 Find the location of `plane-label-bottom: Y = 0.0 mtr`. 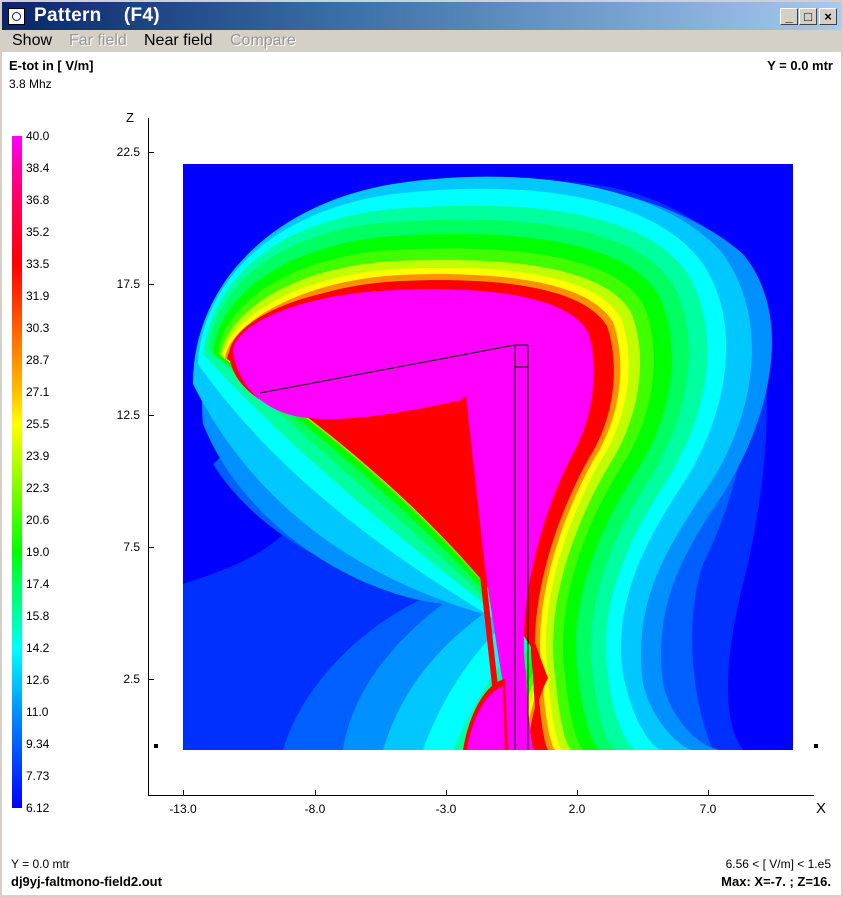

plane-label-bottom: Y = 0.0 mtr is located at coordinates (40, 864).